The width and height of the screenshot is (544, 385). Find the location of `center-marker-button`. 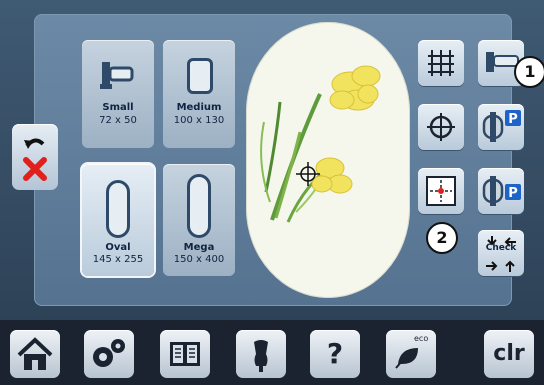

center-marker-button is located at coordinates (441, 191).